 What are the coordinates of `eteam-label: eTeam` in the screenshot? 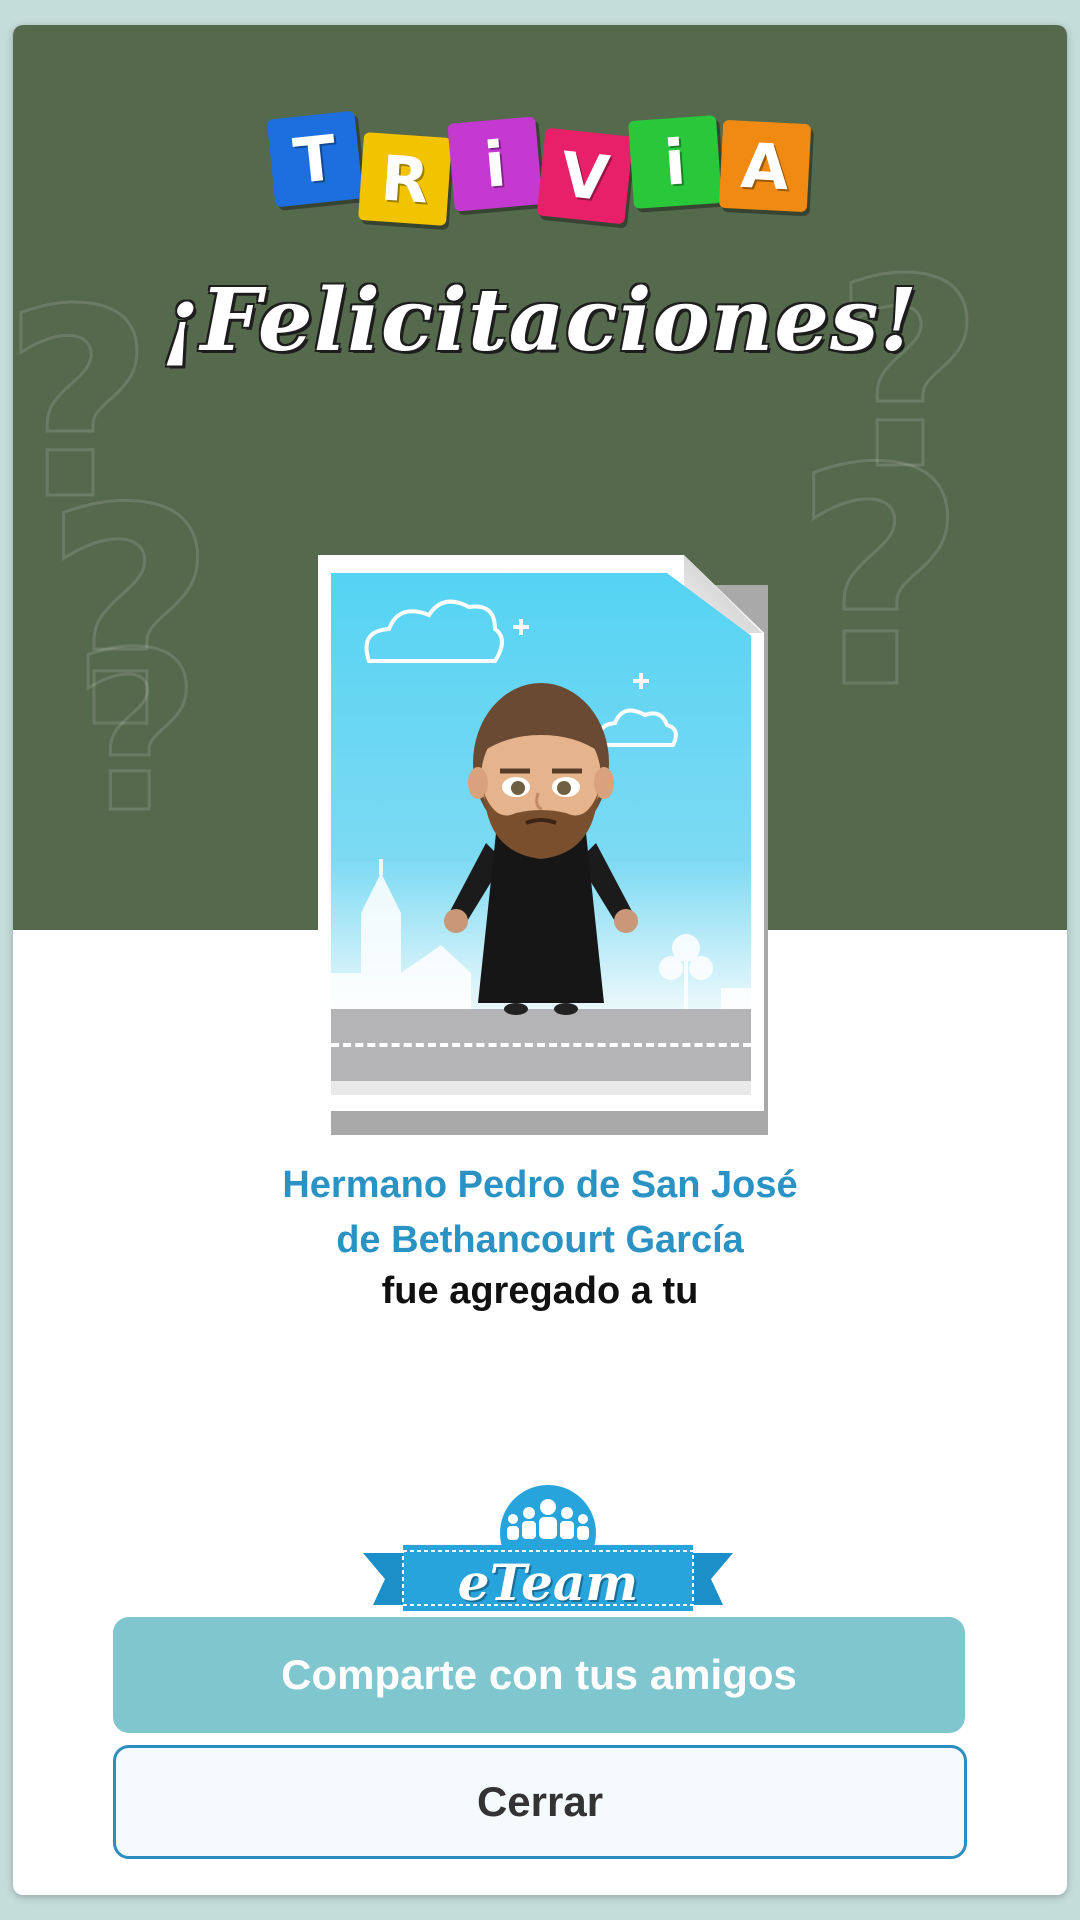 It's located at (548, 1582).